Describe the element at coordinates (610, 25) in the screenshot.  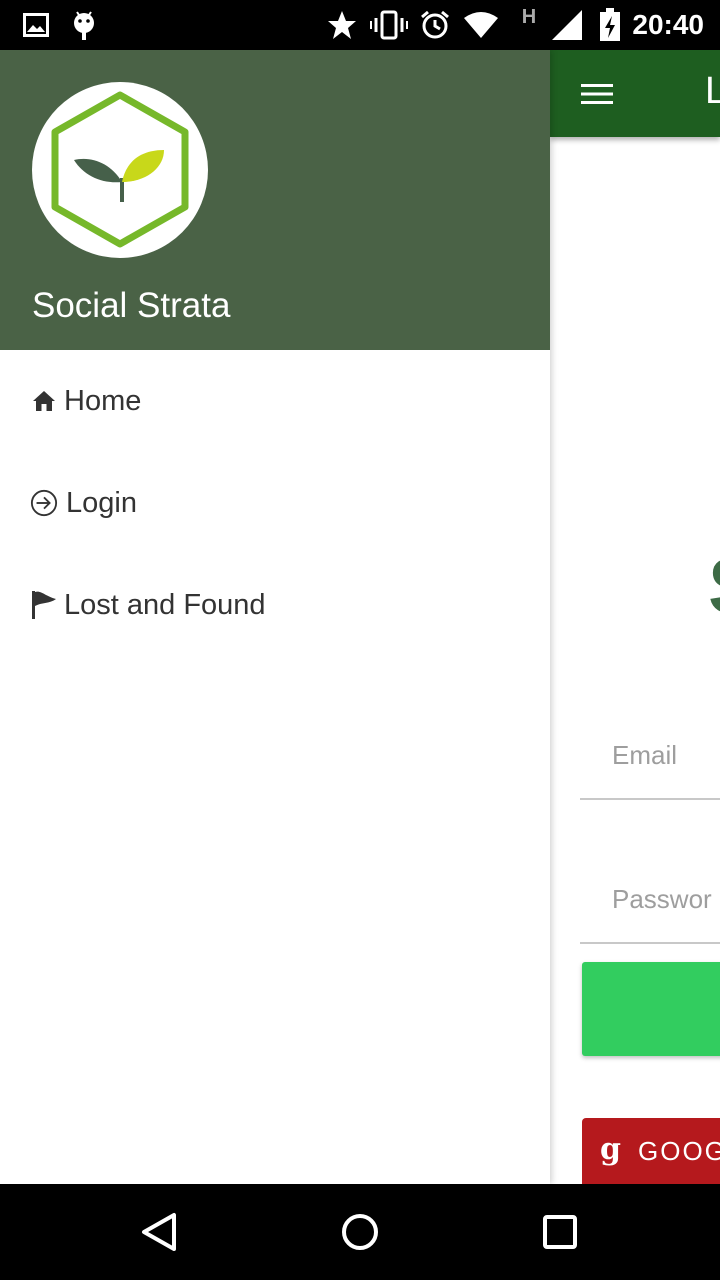
I see `battery-charging-icon` at that location.